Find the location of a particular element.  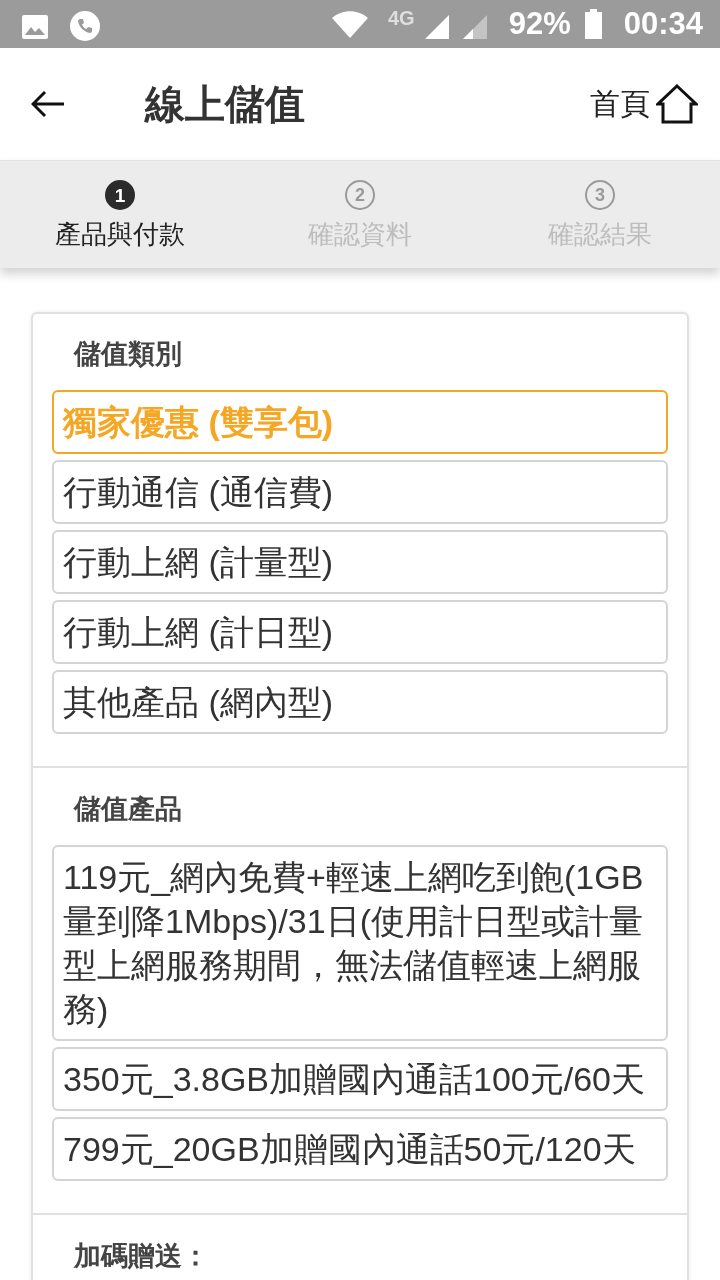

option-button: 350元_3.8GB加贈國內通話100元/60天 is located at coordinates (360, 1079).